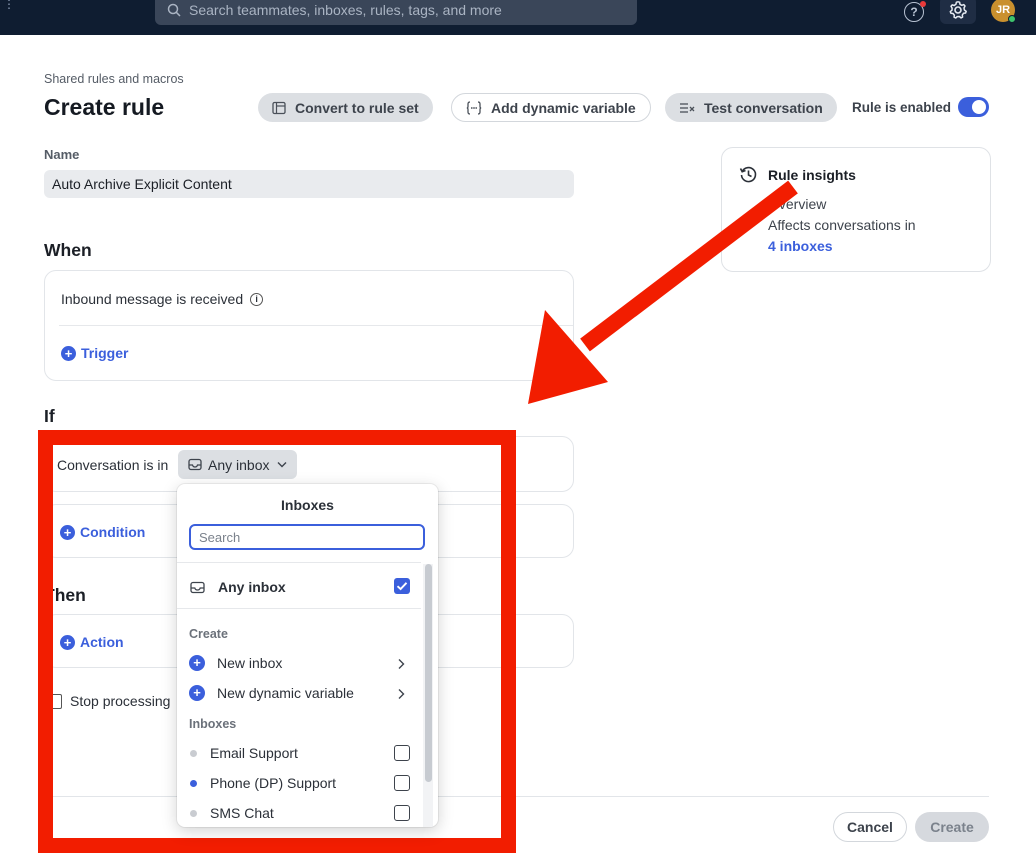 The height and width of the screenshot is (858, 1036). Describe the element at coordinates (797, 204) in the screenshot. I see `insights-overview: Overview` at that location.